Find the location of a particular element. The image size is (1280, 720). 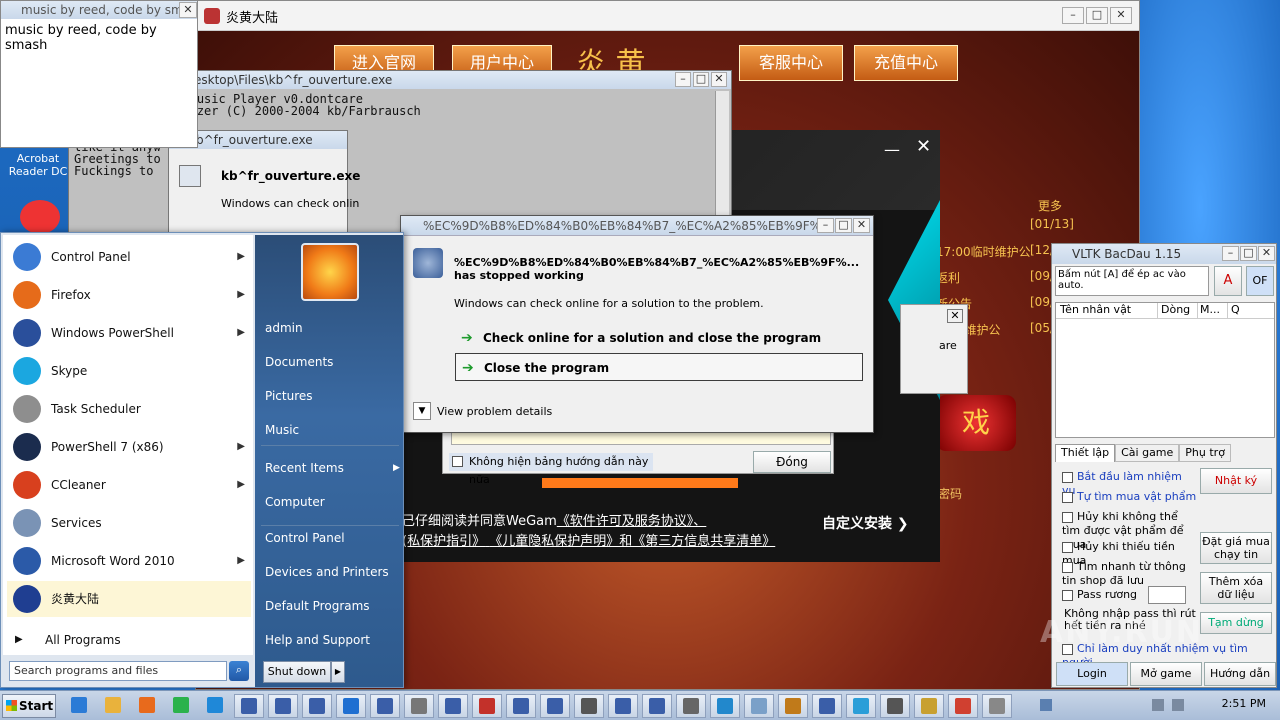

column-header: Q is located at coordinates (1243, 310).